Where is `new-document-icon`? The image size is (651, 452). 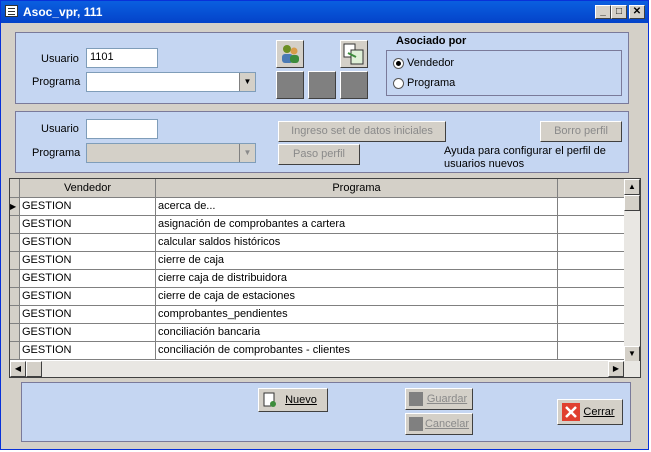
new-document-icon is located at coordinates (269, 399).